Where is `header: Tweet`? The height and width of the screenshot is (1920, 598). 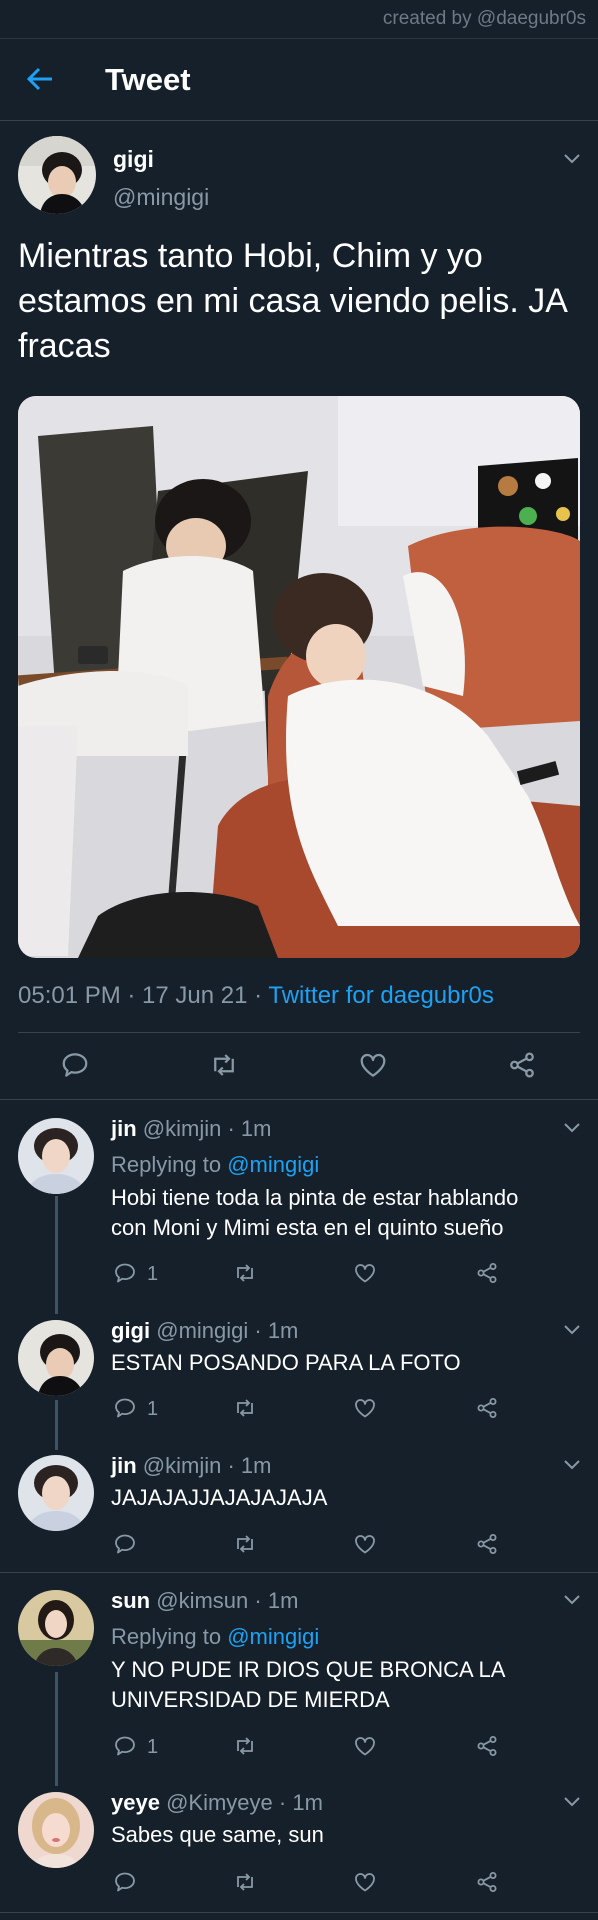
header: Tweet is located at coordinates (299, 79).